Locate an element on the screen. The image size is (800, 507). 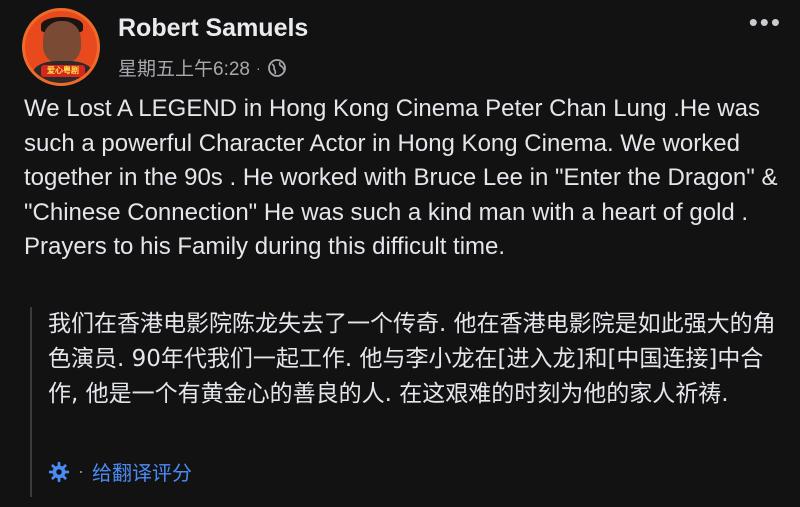
avatar-badge: 爱心粤剧 is located at coordinates (63, 71).